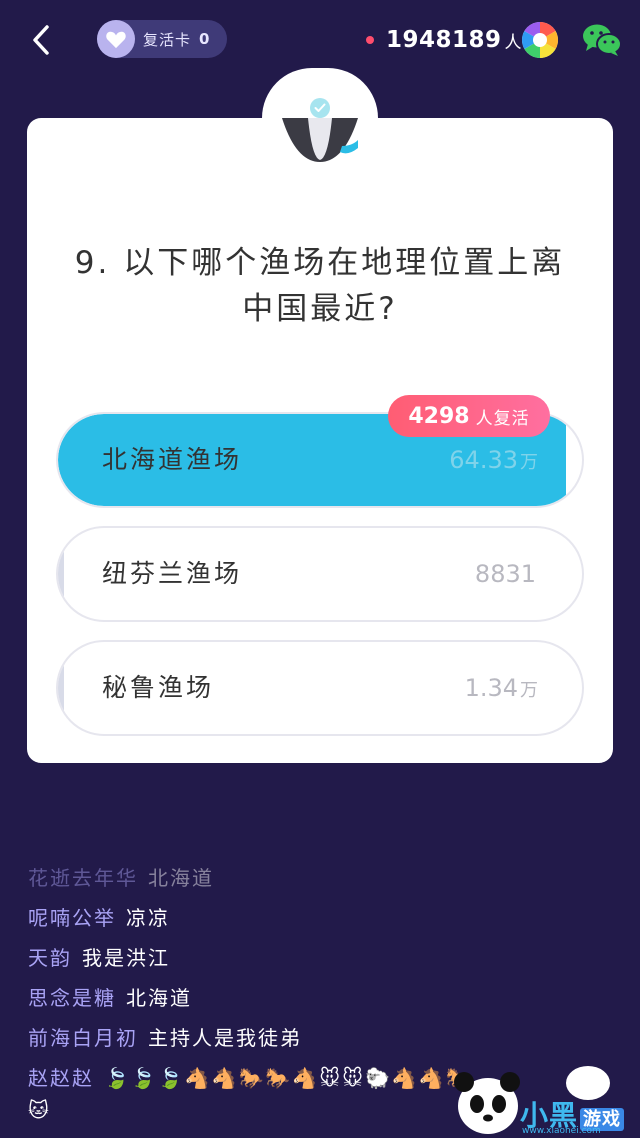 The width and height of the screenshot is (640, 1138). Describe the element at coordinates (561, 1131) in the screenshot. I see `watermark-url: www.xiaohei.com` at that location.